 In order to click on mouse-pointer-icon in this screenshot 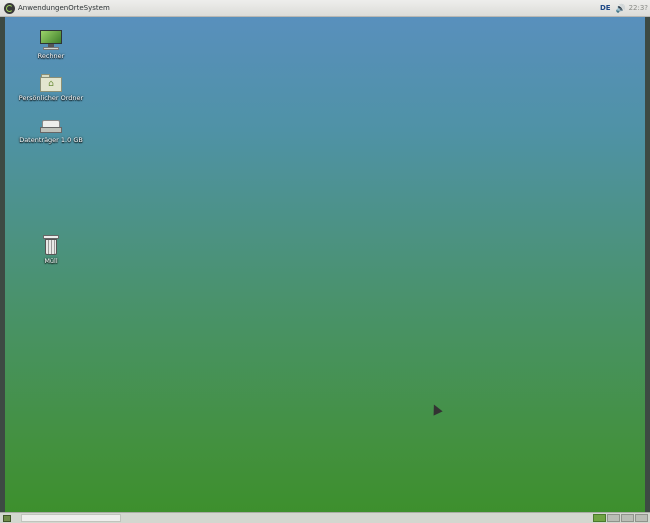, I will do `click(436, 409)`.